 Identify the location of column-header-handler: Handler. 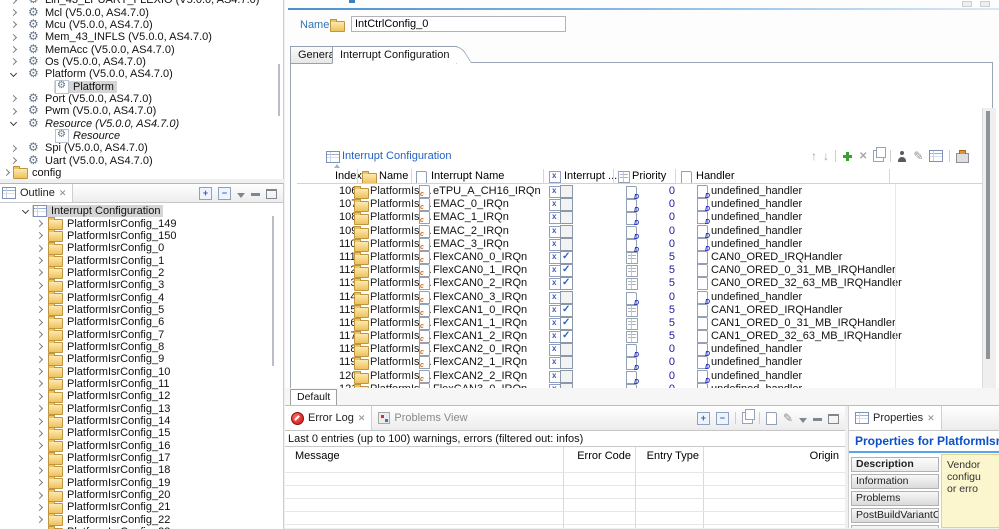
(715, 176).